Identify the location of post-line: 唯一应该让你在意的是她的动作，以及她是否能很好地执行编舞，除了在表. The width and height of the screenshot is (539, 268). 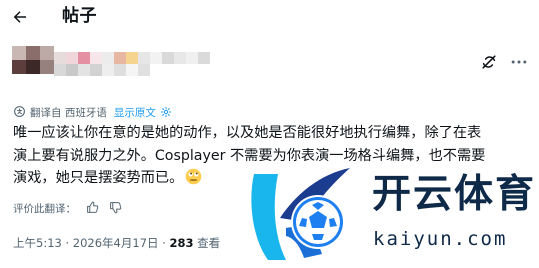
(247, 133).